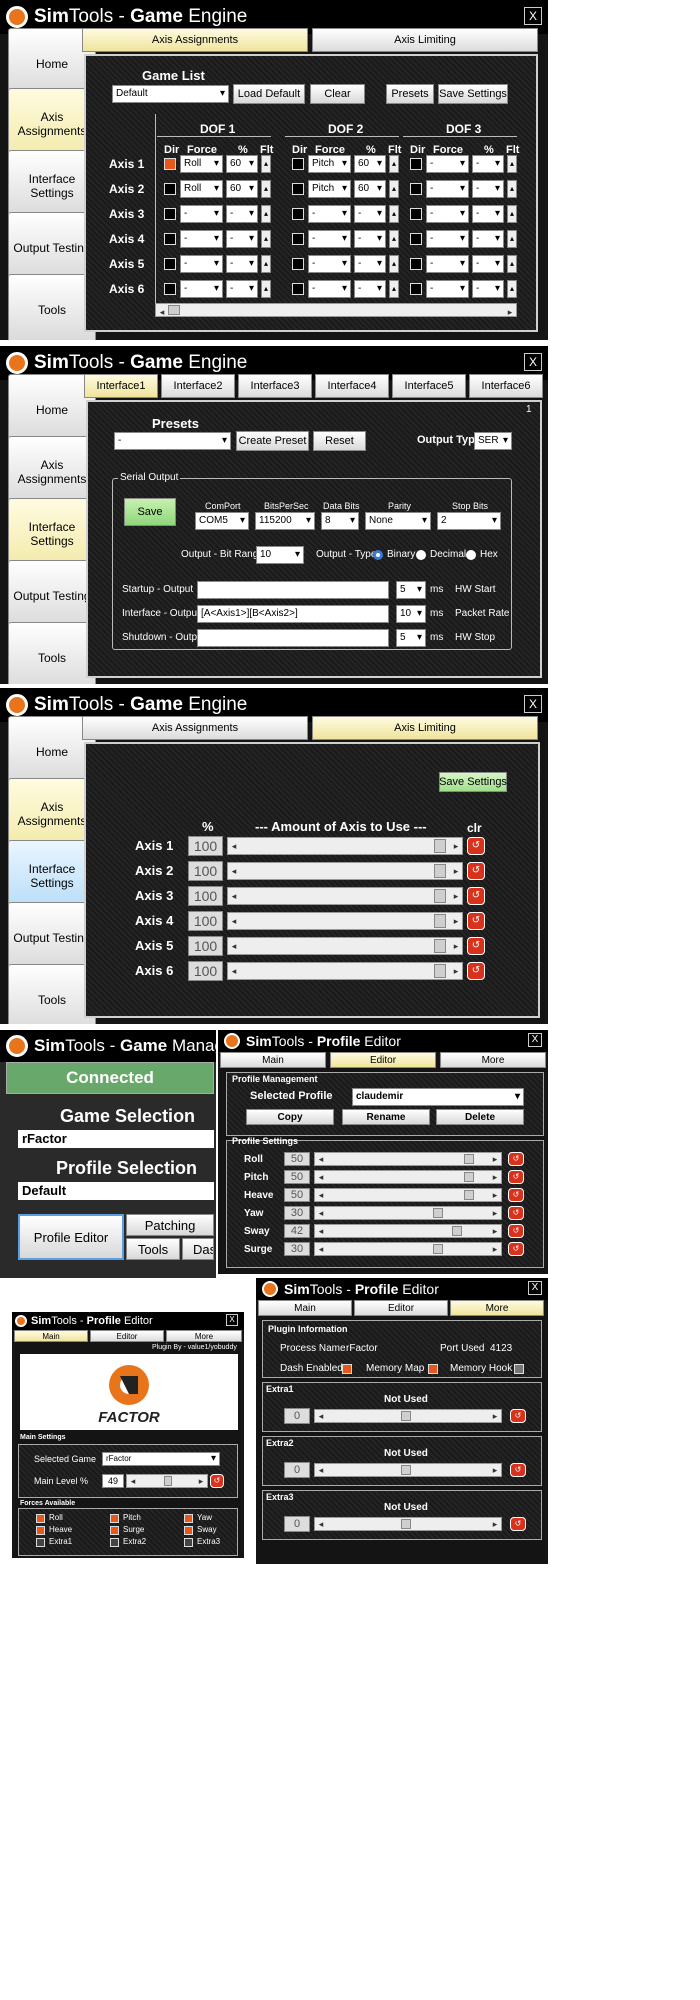 Image resolution: width=700 pixels, height=2000 pixels. Describe the element at coordinates (386, 1117) in the screenshot. I see `rename-button: Rename` at that location.